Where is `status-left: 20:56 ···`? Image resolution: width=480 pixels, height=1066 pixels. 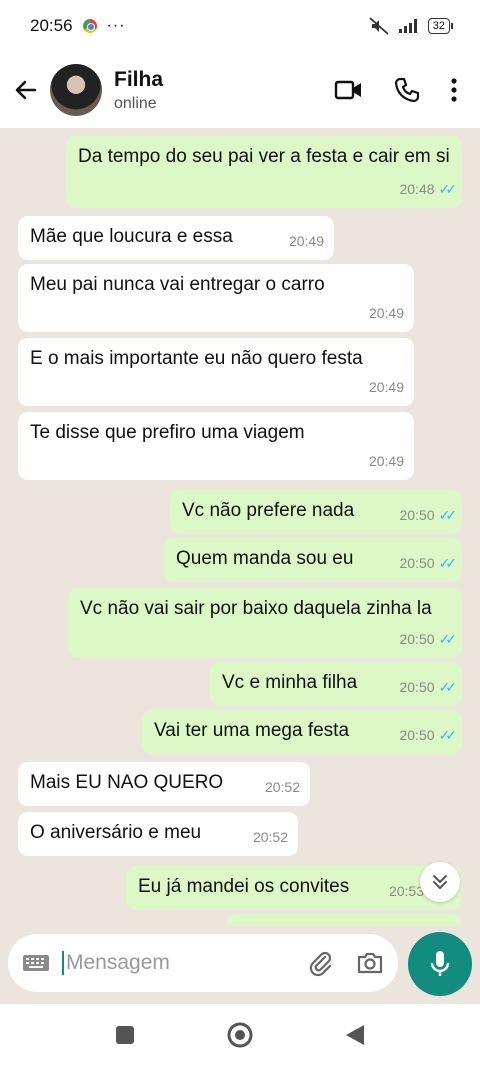
status-left: 20:56 ··· is located at coordinates (78, 26).